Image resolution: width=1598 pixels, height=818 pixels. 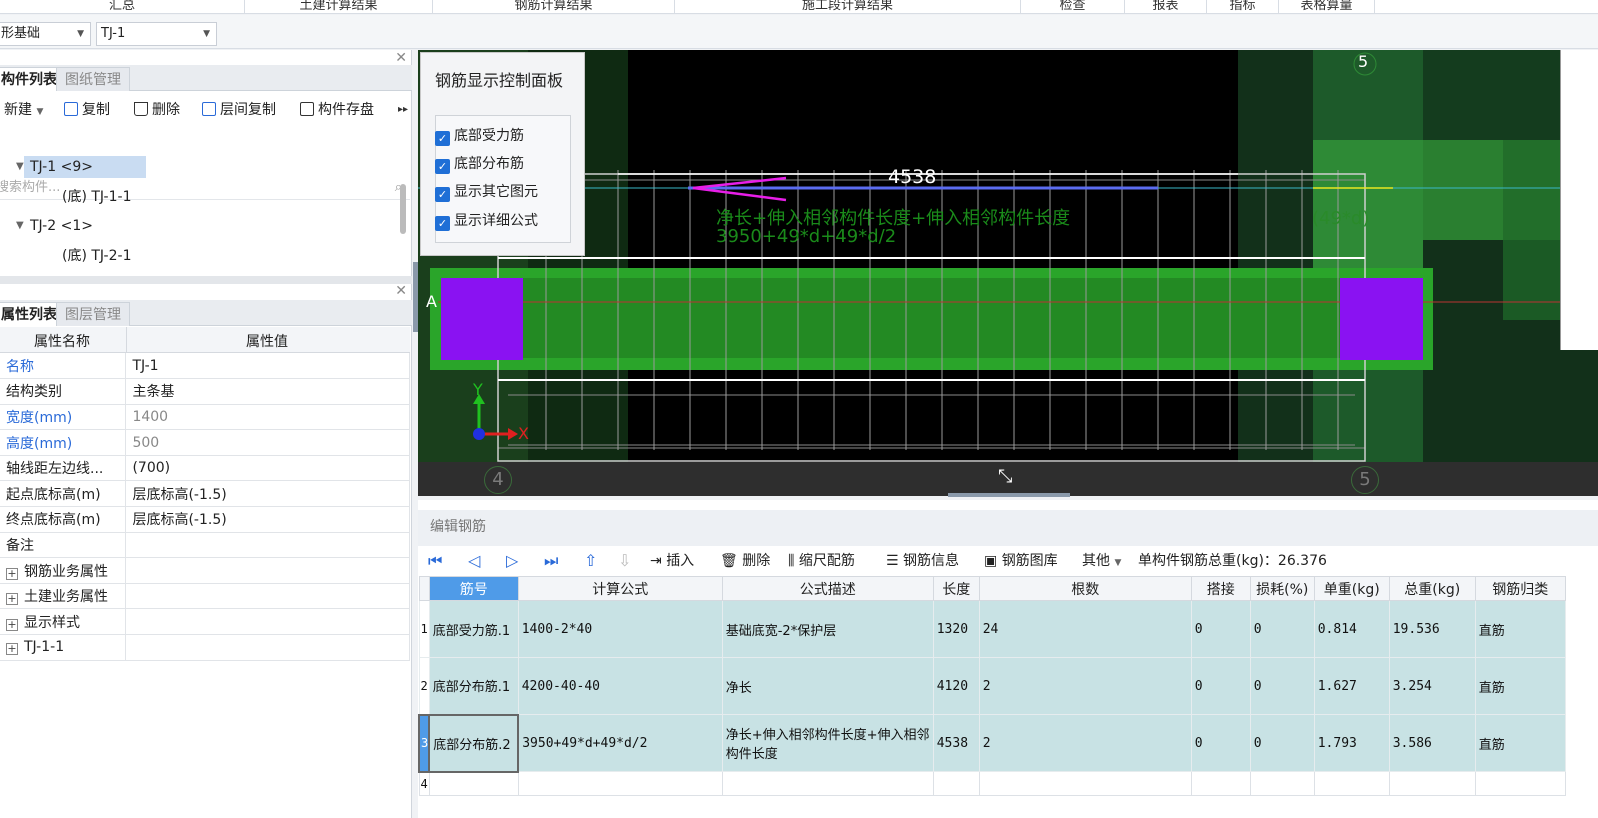 What do you see at coordinates (424, 743) in the screenshot?
I see `row-number: 3` at bounding box center [424, 743].